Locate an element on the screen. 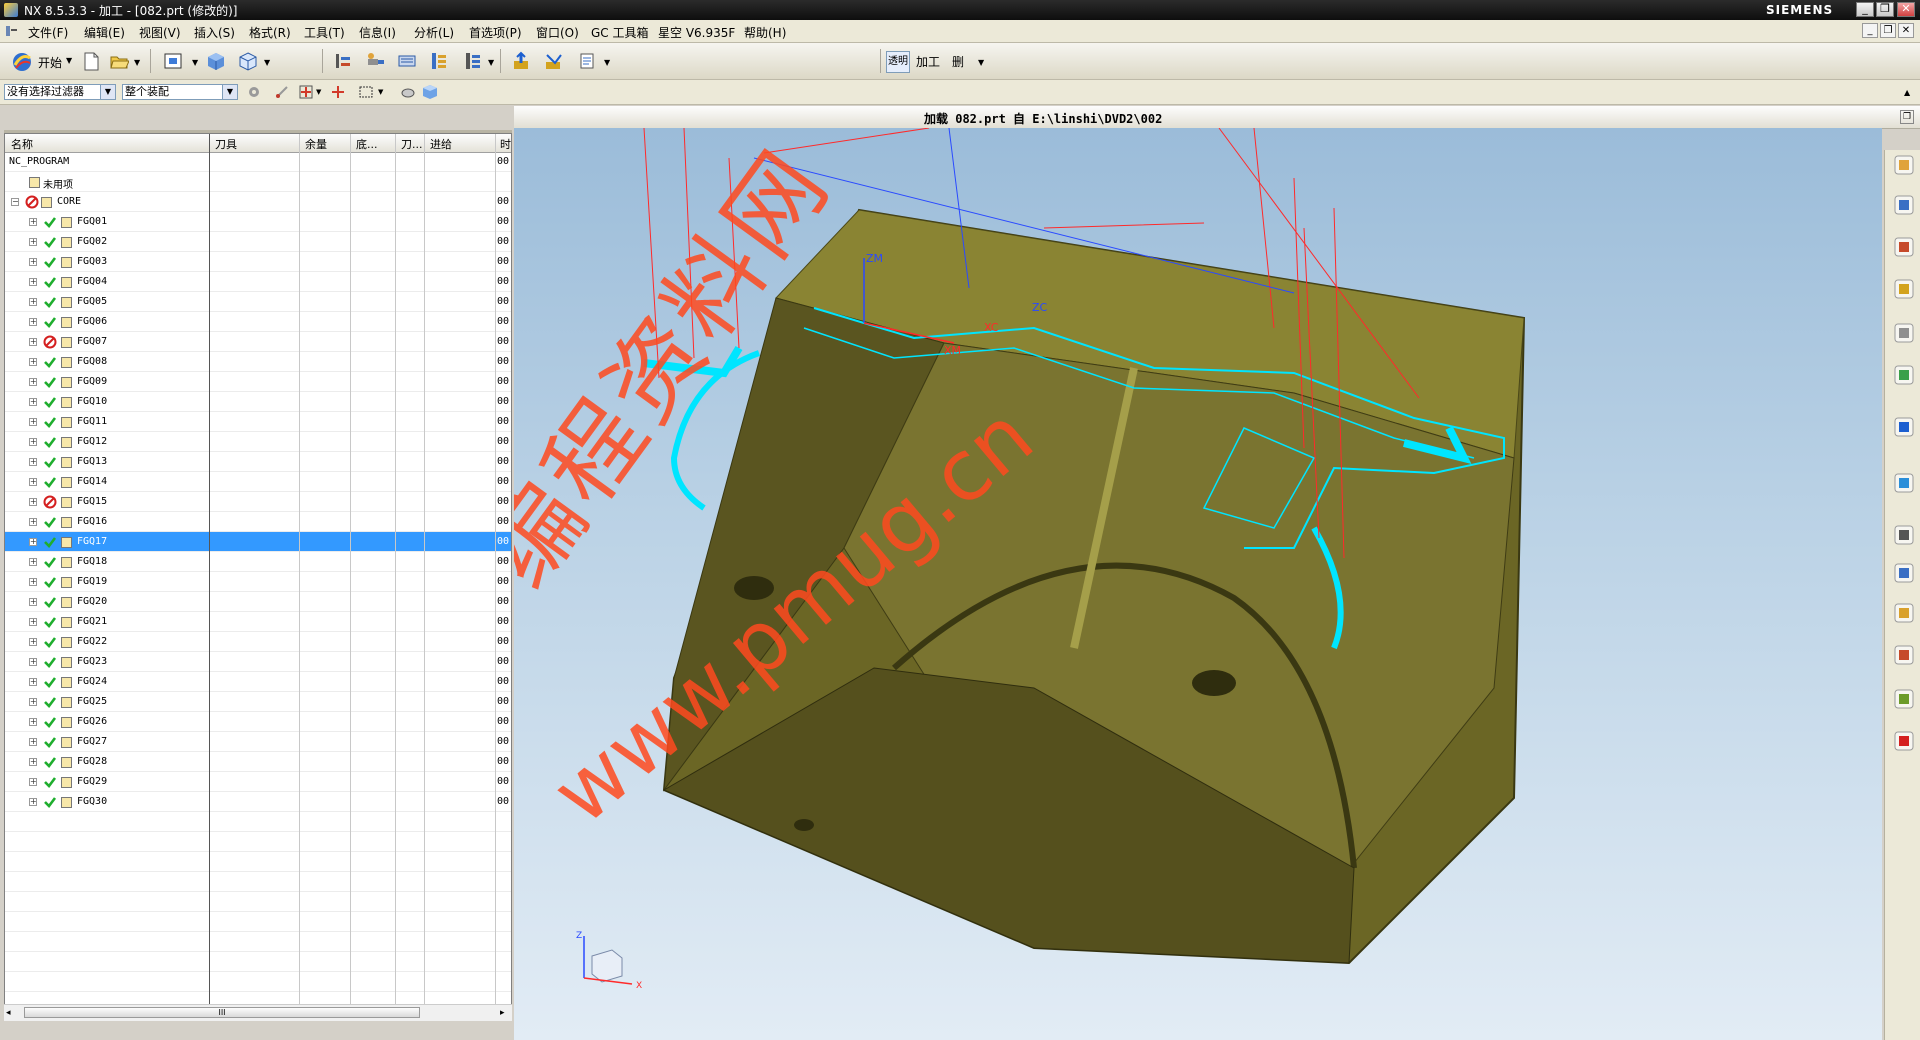 This screenshot has height=1040, width=1920. close-button: ✕ is located at coordinates (1906, 9).